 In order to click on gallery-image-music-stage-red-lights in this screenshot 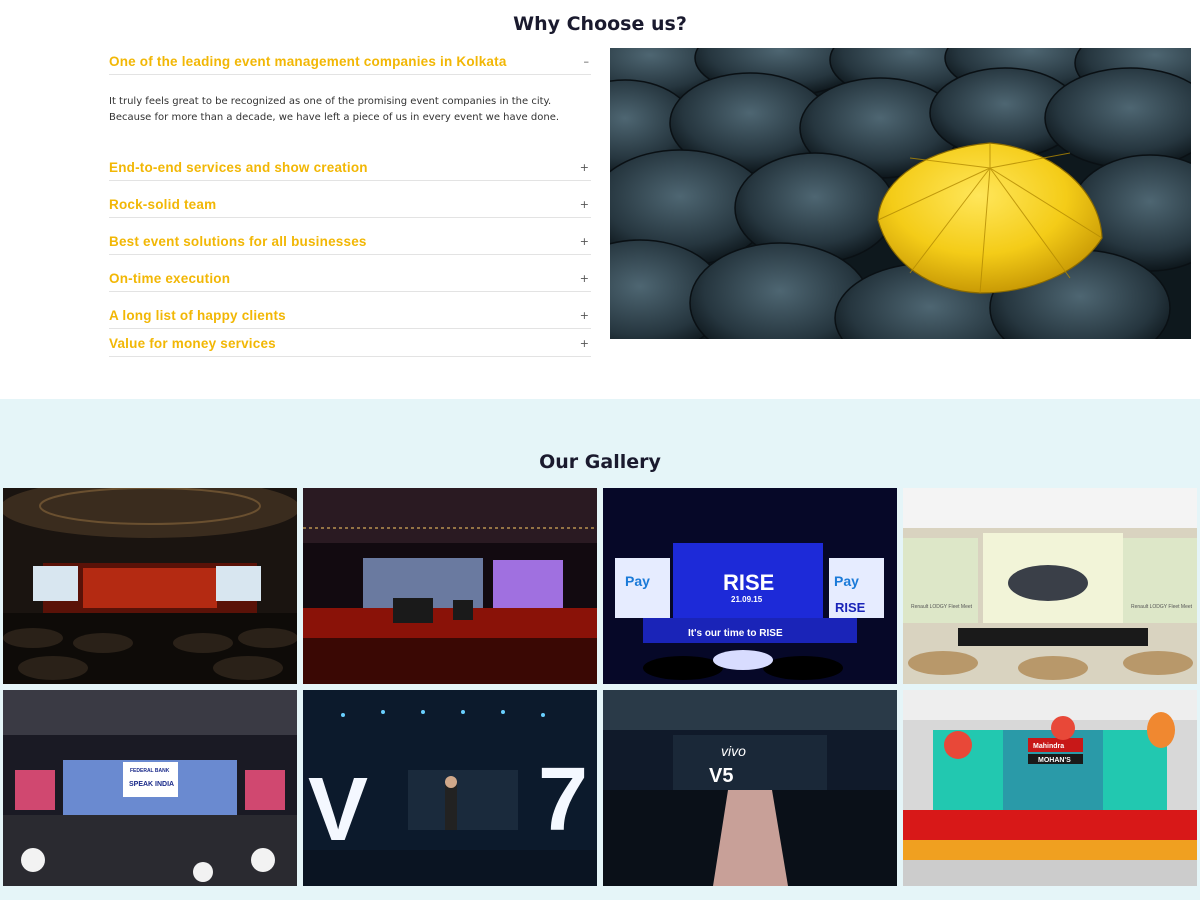, I will do `click(450, 586)`.